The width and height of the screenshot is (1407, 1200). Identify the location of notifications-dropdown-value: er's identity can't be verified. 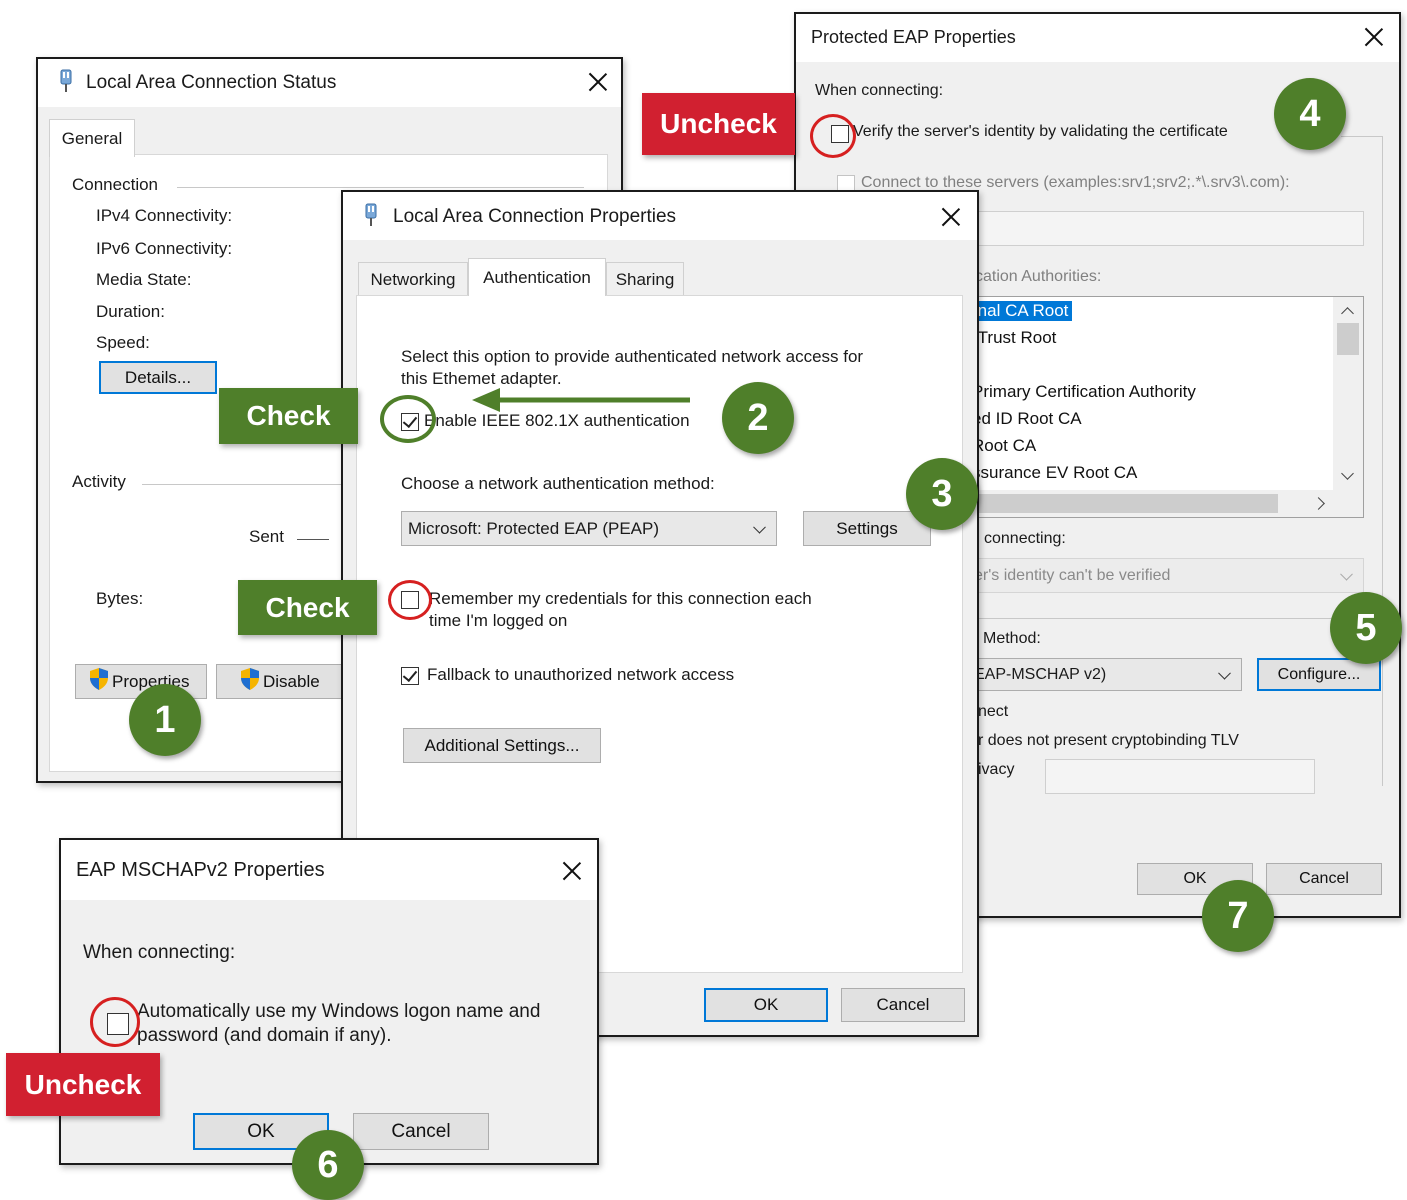
(1072, 575).